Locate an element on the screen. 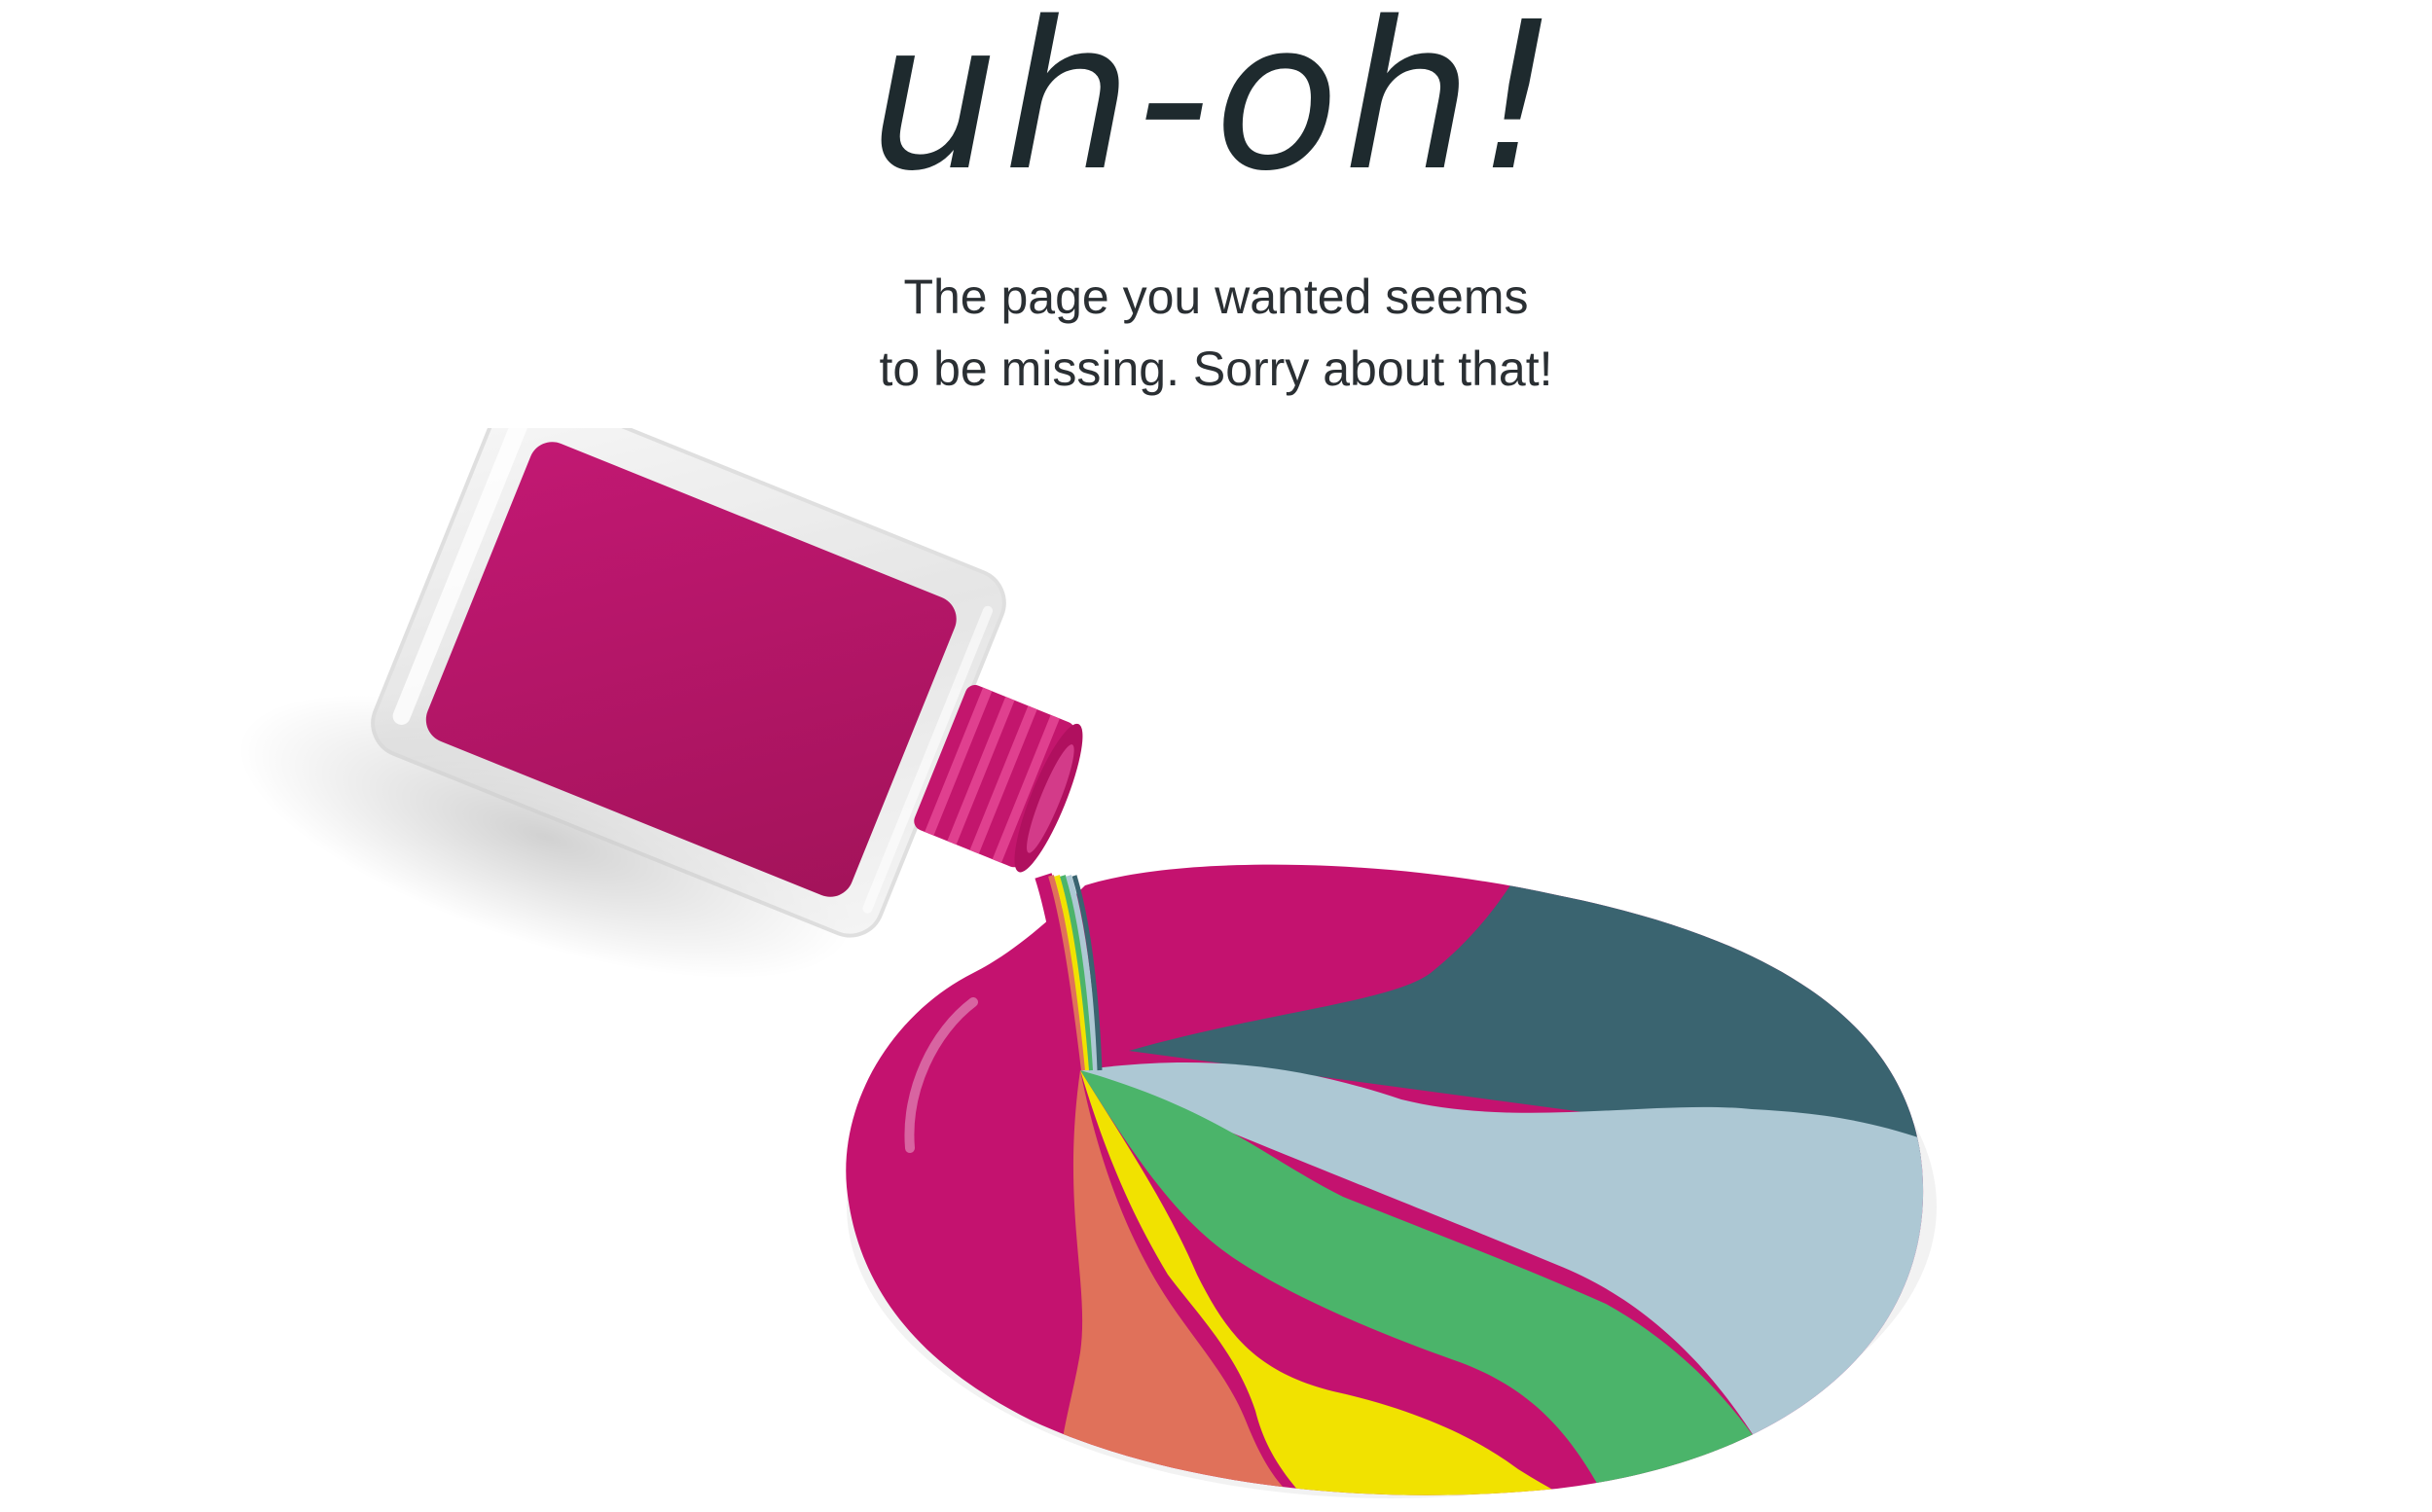 This screenshot has width=2432, height=1512. error-message-line-1: The page you wanted seems is located at coordinates (1216, 297).